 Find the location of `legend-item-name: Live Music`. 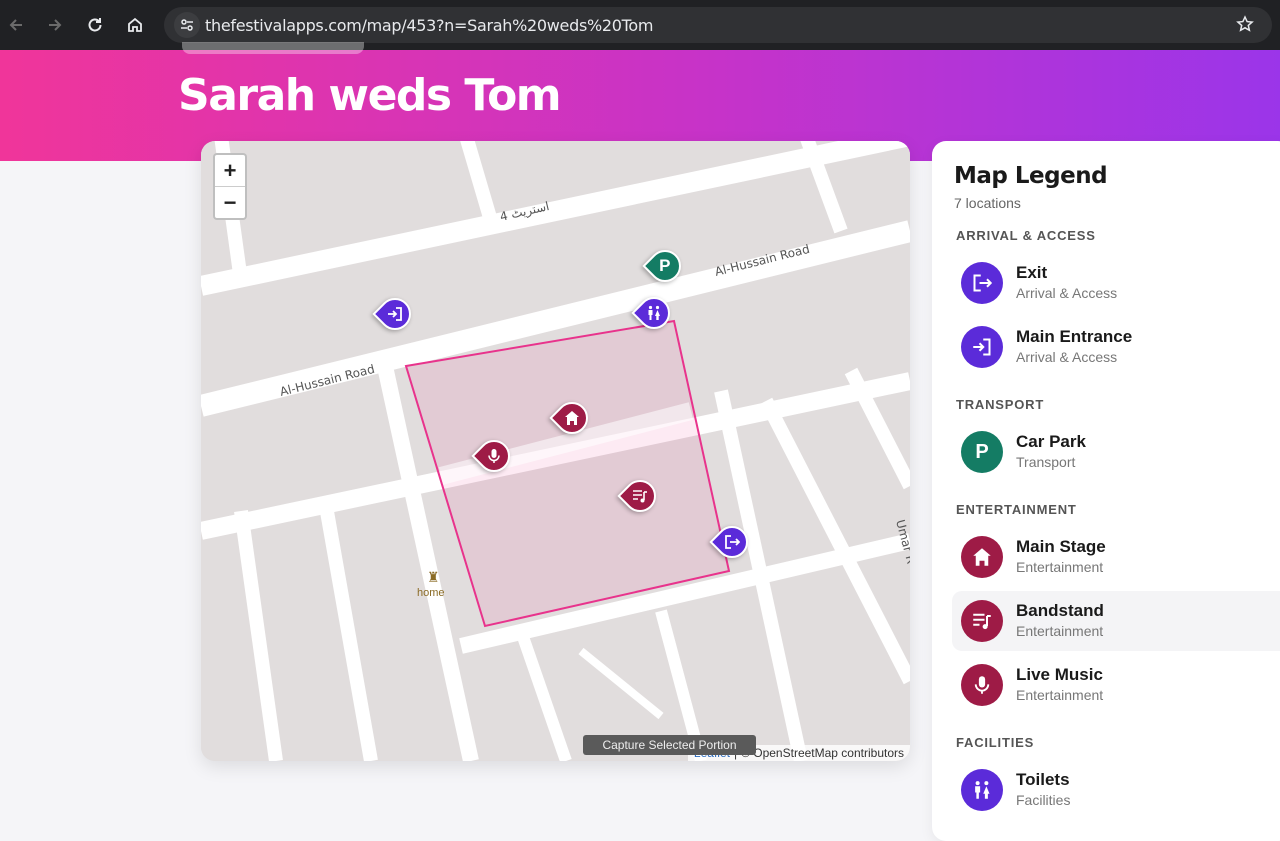

legend-item-name: Live Music is located at coordinates (1059, 674).